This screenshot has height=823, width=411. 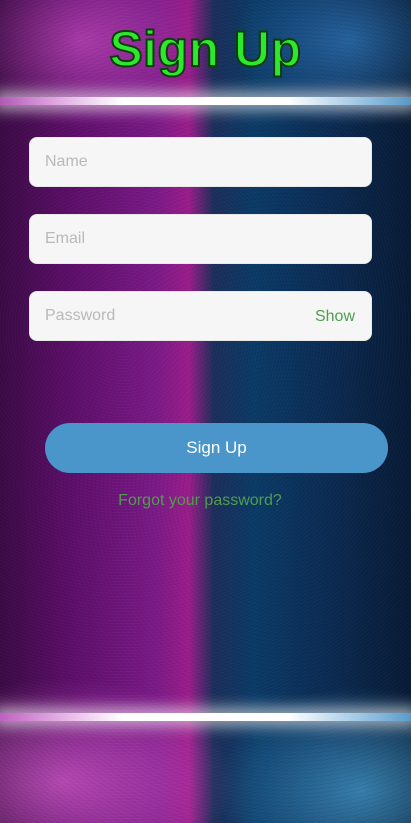 What do you see at coordinates (205, 101) in the screenshot?
I see `light-beam-top` at bounding box center [205, 101].